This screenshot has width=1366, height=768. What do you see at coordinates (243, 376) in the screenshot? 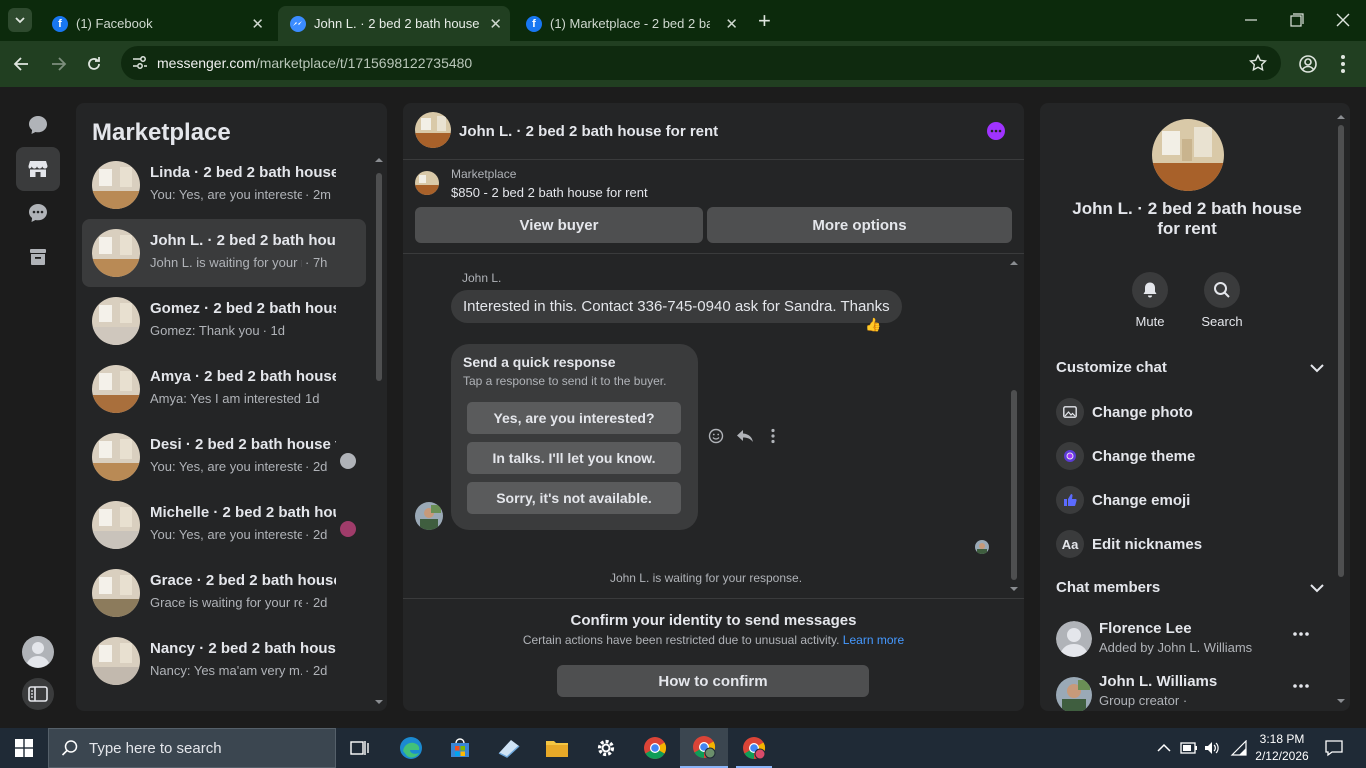
I see `conversation-name: Amya · 2 bed 2 bath house for rent` at bounding box center [243, 376].